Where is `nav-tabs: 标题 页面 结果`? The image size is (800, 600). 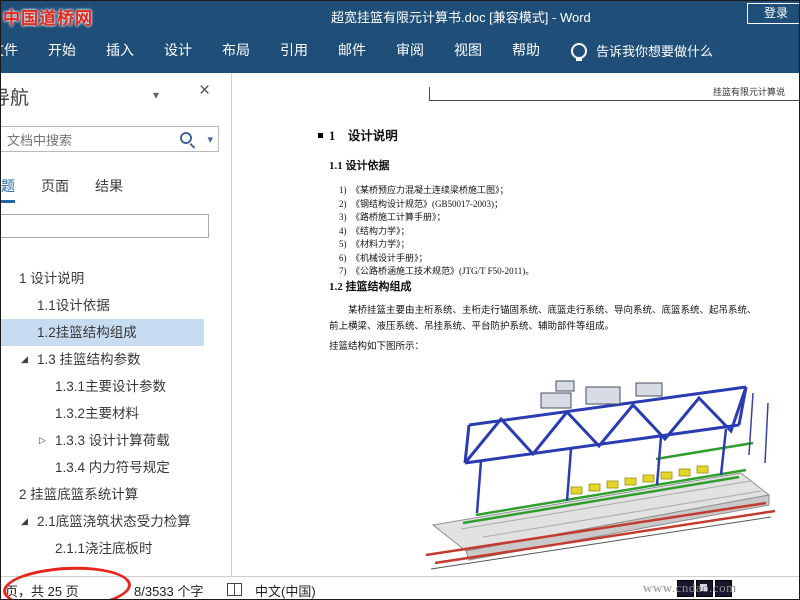 nav-tabs: 标题 页面 结果 is located at coordinates (62, 189).